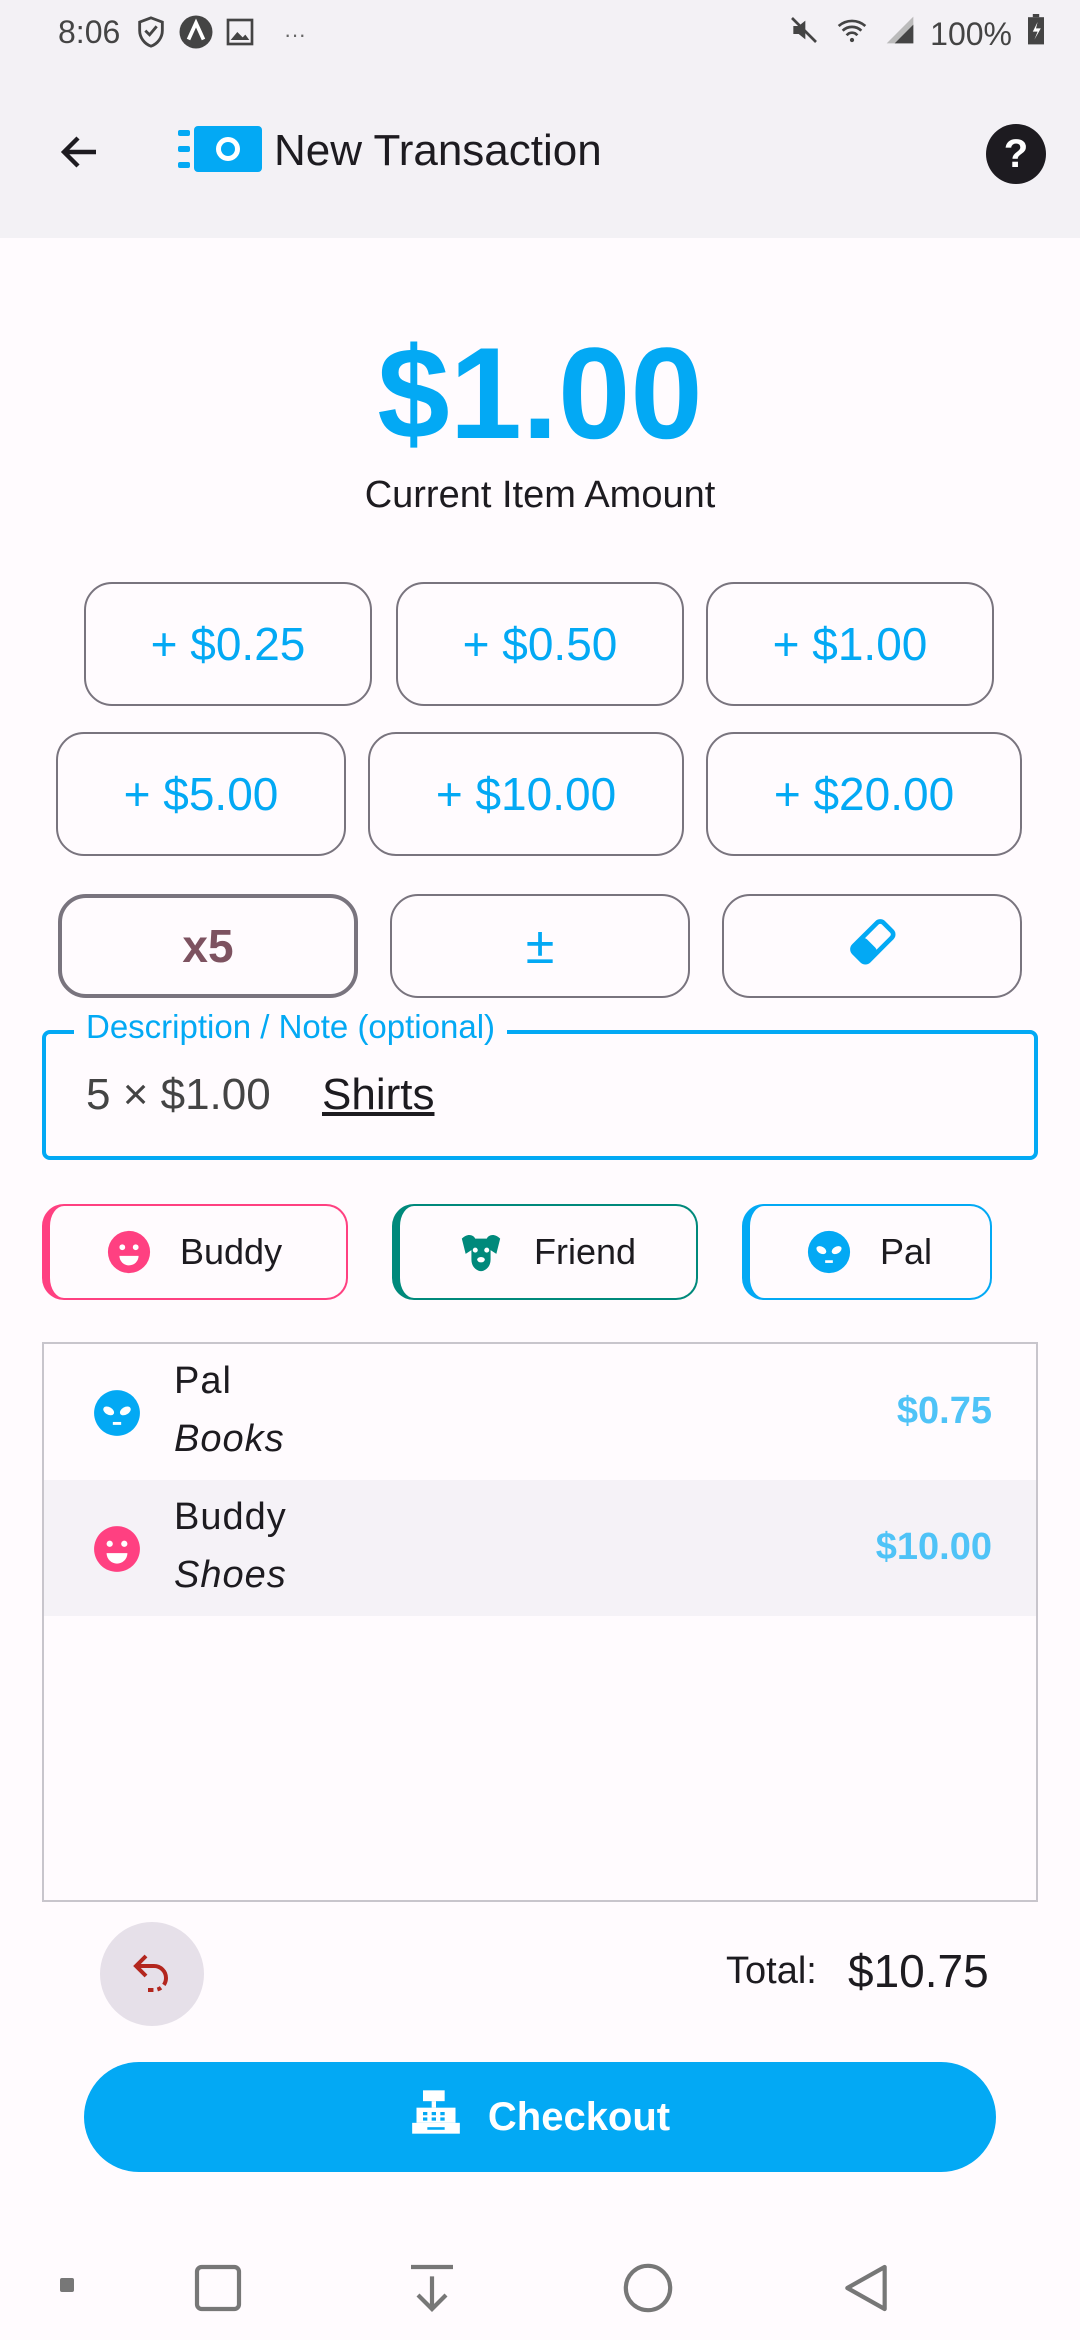 Image resolution: width=1080 pixels, height=2340 pixels. I want to click on person-chip-buddy: Buddy, so click(195, 1252).